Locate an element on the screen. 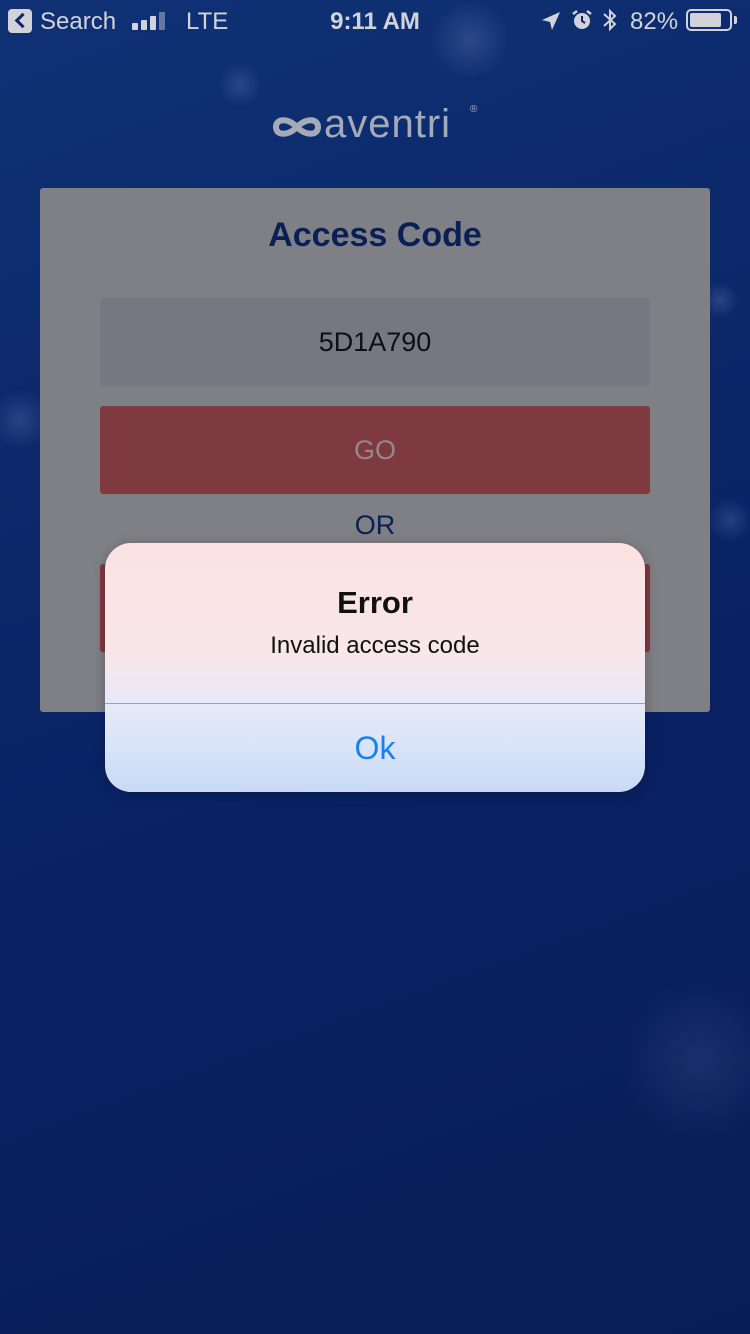 The width and height of the screenshot is (750, 1334). alert-ok-button: Ok is located at coordinates (375, 748).